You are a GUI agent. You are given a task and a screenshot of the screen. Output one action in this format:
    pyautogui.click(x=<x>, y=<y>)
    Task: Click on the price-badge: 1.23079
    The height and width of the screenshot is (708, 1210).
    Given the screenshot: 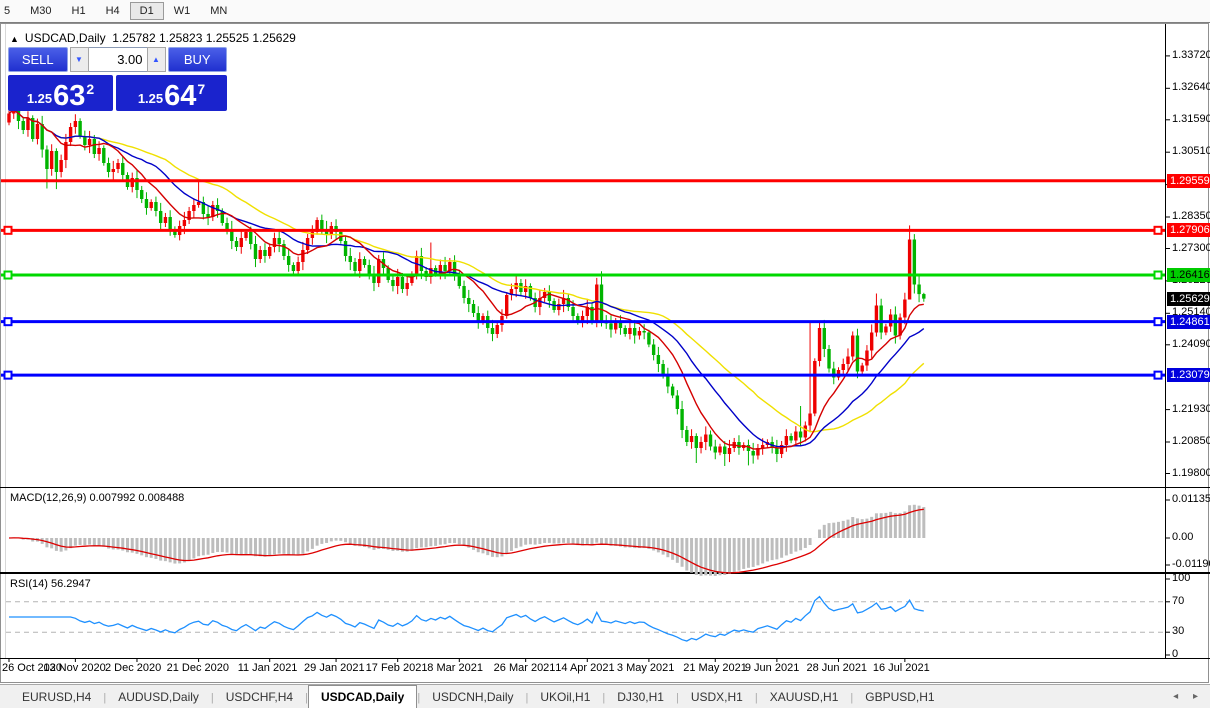 What is the action you would take?
    pyautogui.click(x=1188, y=375)
    